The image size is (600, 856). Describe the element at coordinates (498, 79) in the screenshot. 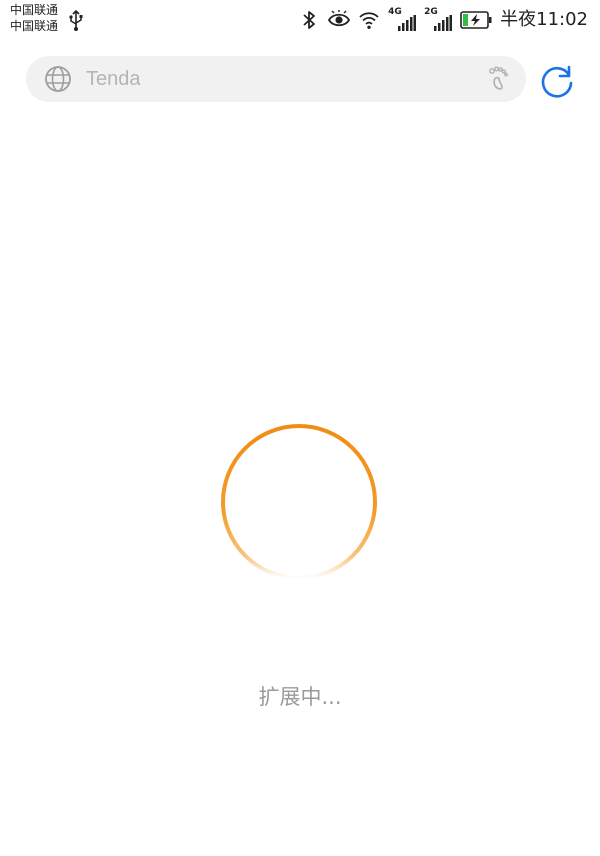

I see `footprint-icon` at that location.